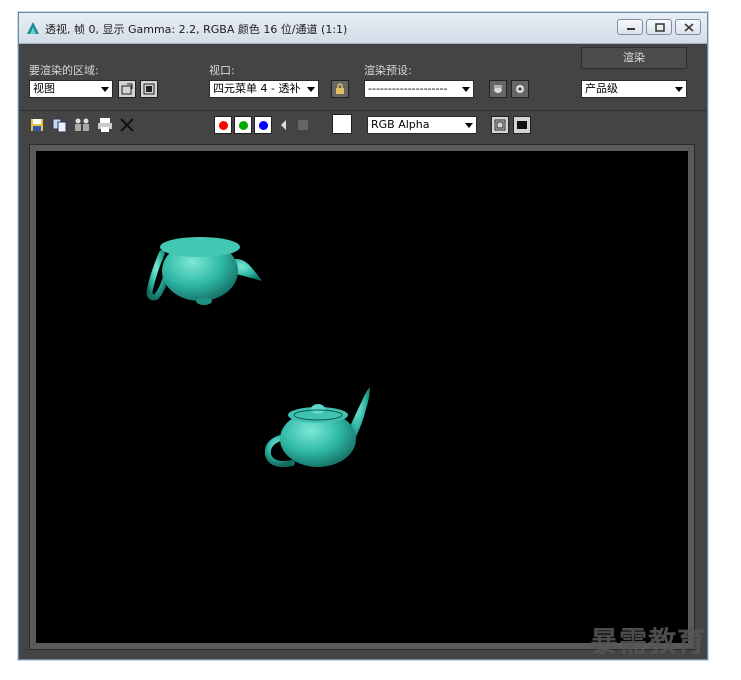 Image resolution: width=741 pixels, height=680 pixels. I want to click on preset-select-value: --------------------, so click(408, 88).